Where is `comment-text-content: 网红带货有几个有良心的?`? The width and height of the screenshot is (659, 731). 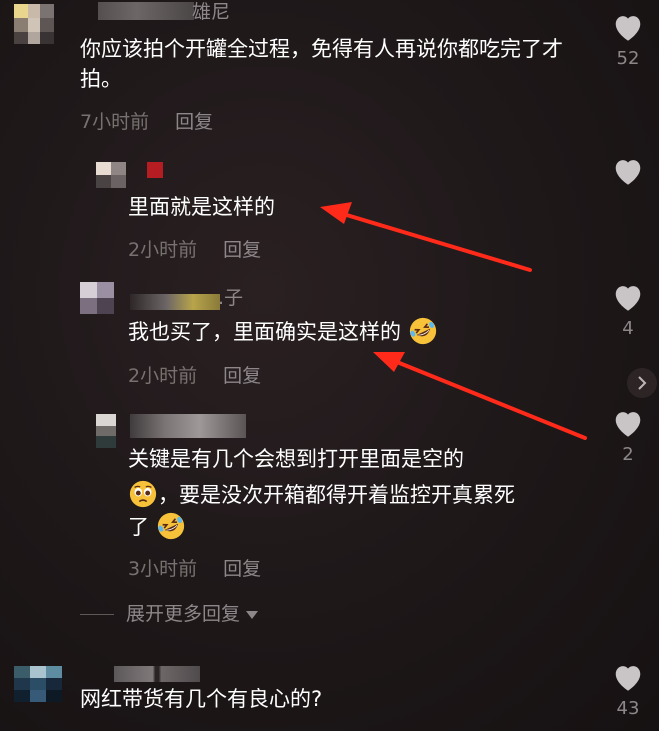 comment-text-content: 网红带货有几个有良心的? is located at coordinates (201, 699).